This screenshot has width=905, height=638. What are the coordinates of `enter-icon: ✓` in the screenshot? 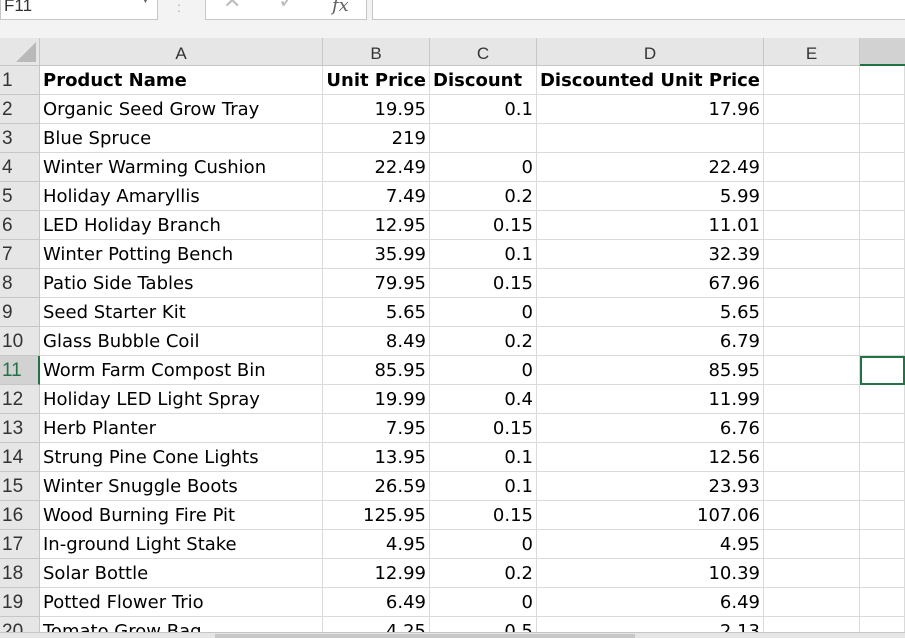 It's located at (287, 6).